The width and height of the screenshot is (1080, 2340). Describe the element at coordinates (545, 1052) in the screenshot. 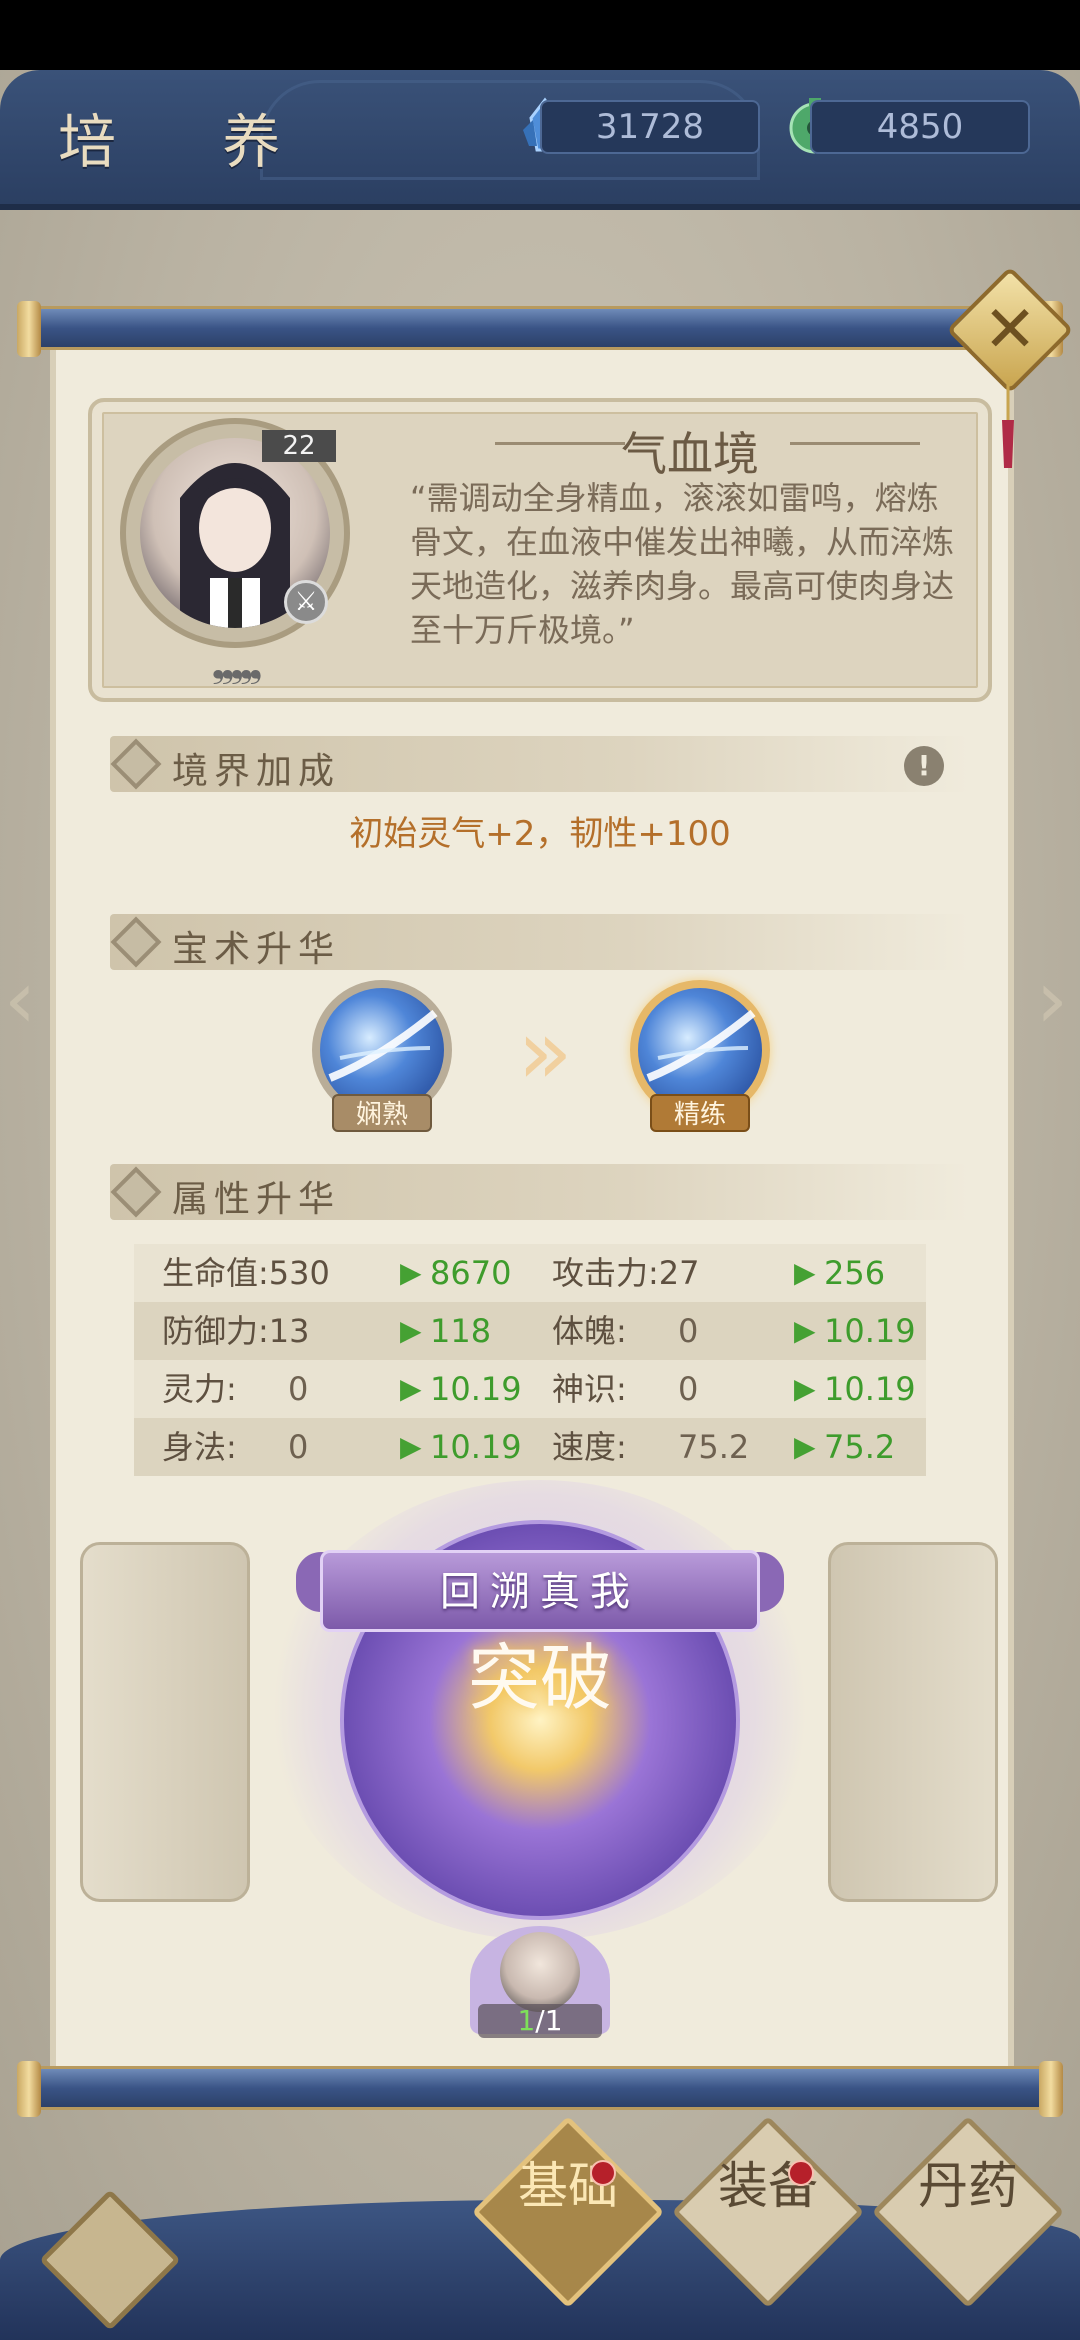

I see `upgrade-arrow-icon: »` at that location.